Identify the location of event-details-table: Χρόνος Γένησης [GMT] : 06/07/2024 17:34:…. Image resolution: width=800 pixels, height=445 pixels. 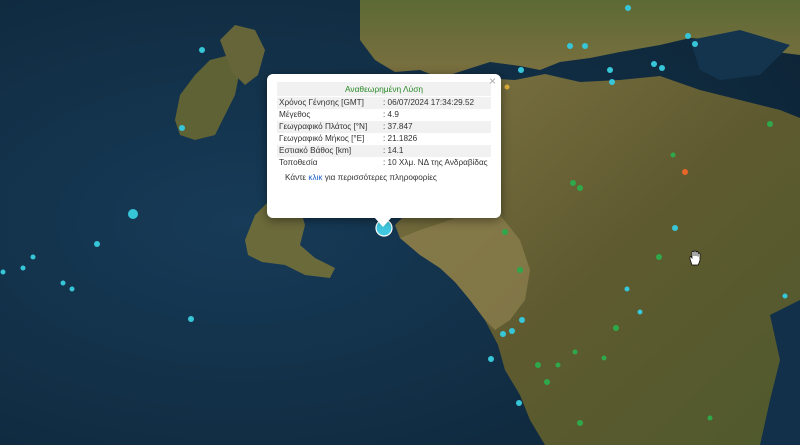
(384, 133).